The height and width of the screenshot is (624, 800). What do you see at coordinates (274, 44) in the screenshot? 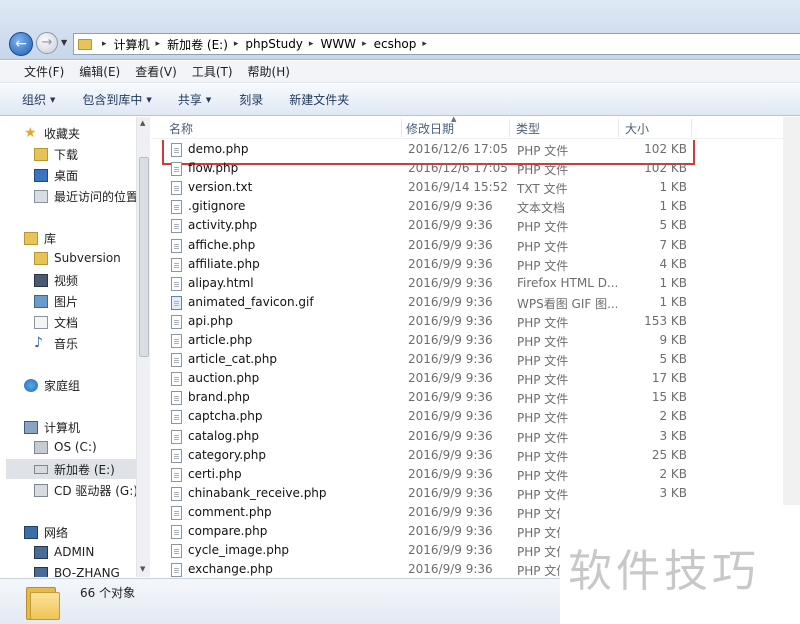
I see `breadcrumb-phpstudy: phpStudy` at bounding box center [274, 44].